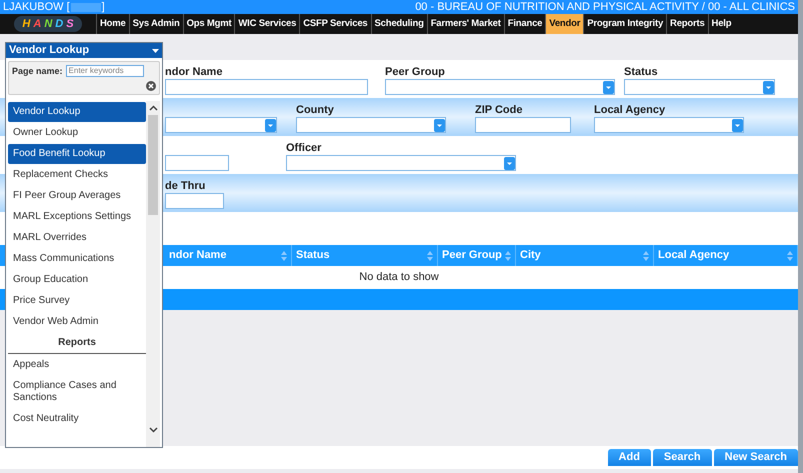  Describe the element at coordinates (77, 322) in the screenshot. I see `menu-item: Vendor Web Admin` at that location.